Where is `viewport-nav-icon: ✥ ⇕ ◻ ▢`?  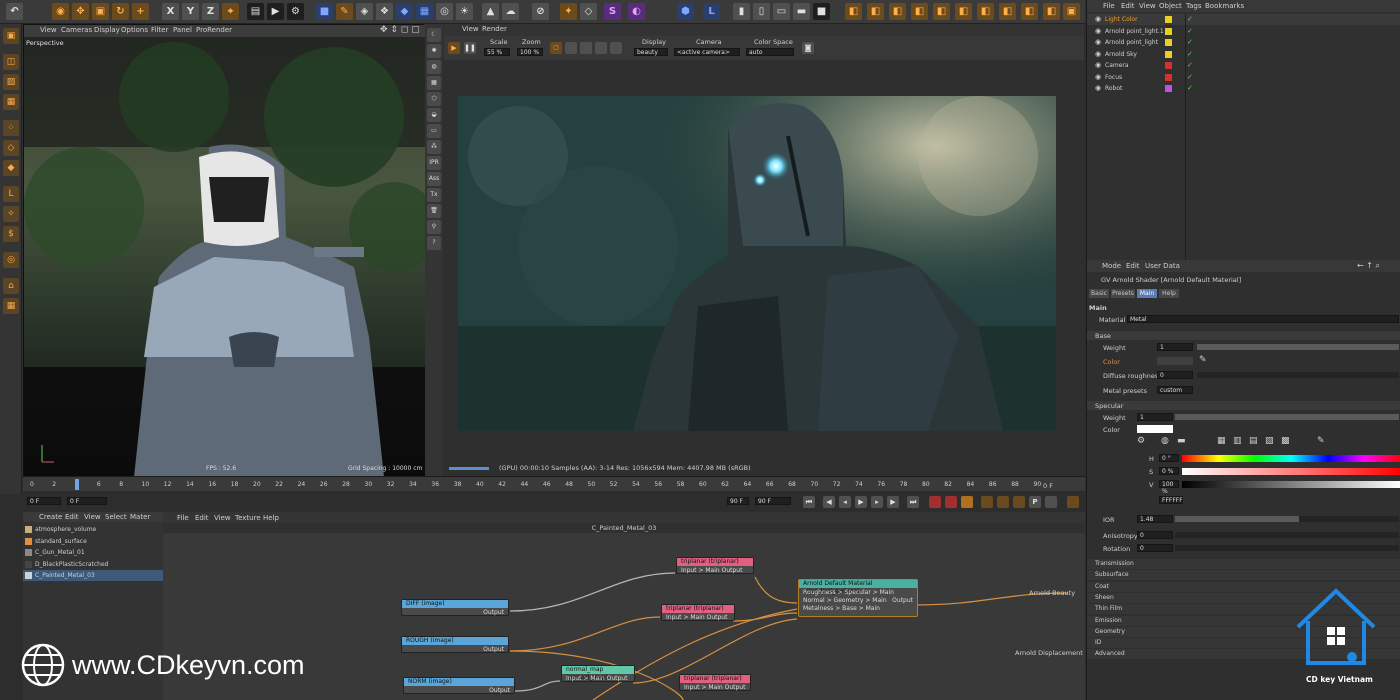 viewport-nav-icon: ✥ ⇕ ◻ ▢ is located at coordinates (400, 30).